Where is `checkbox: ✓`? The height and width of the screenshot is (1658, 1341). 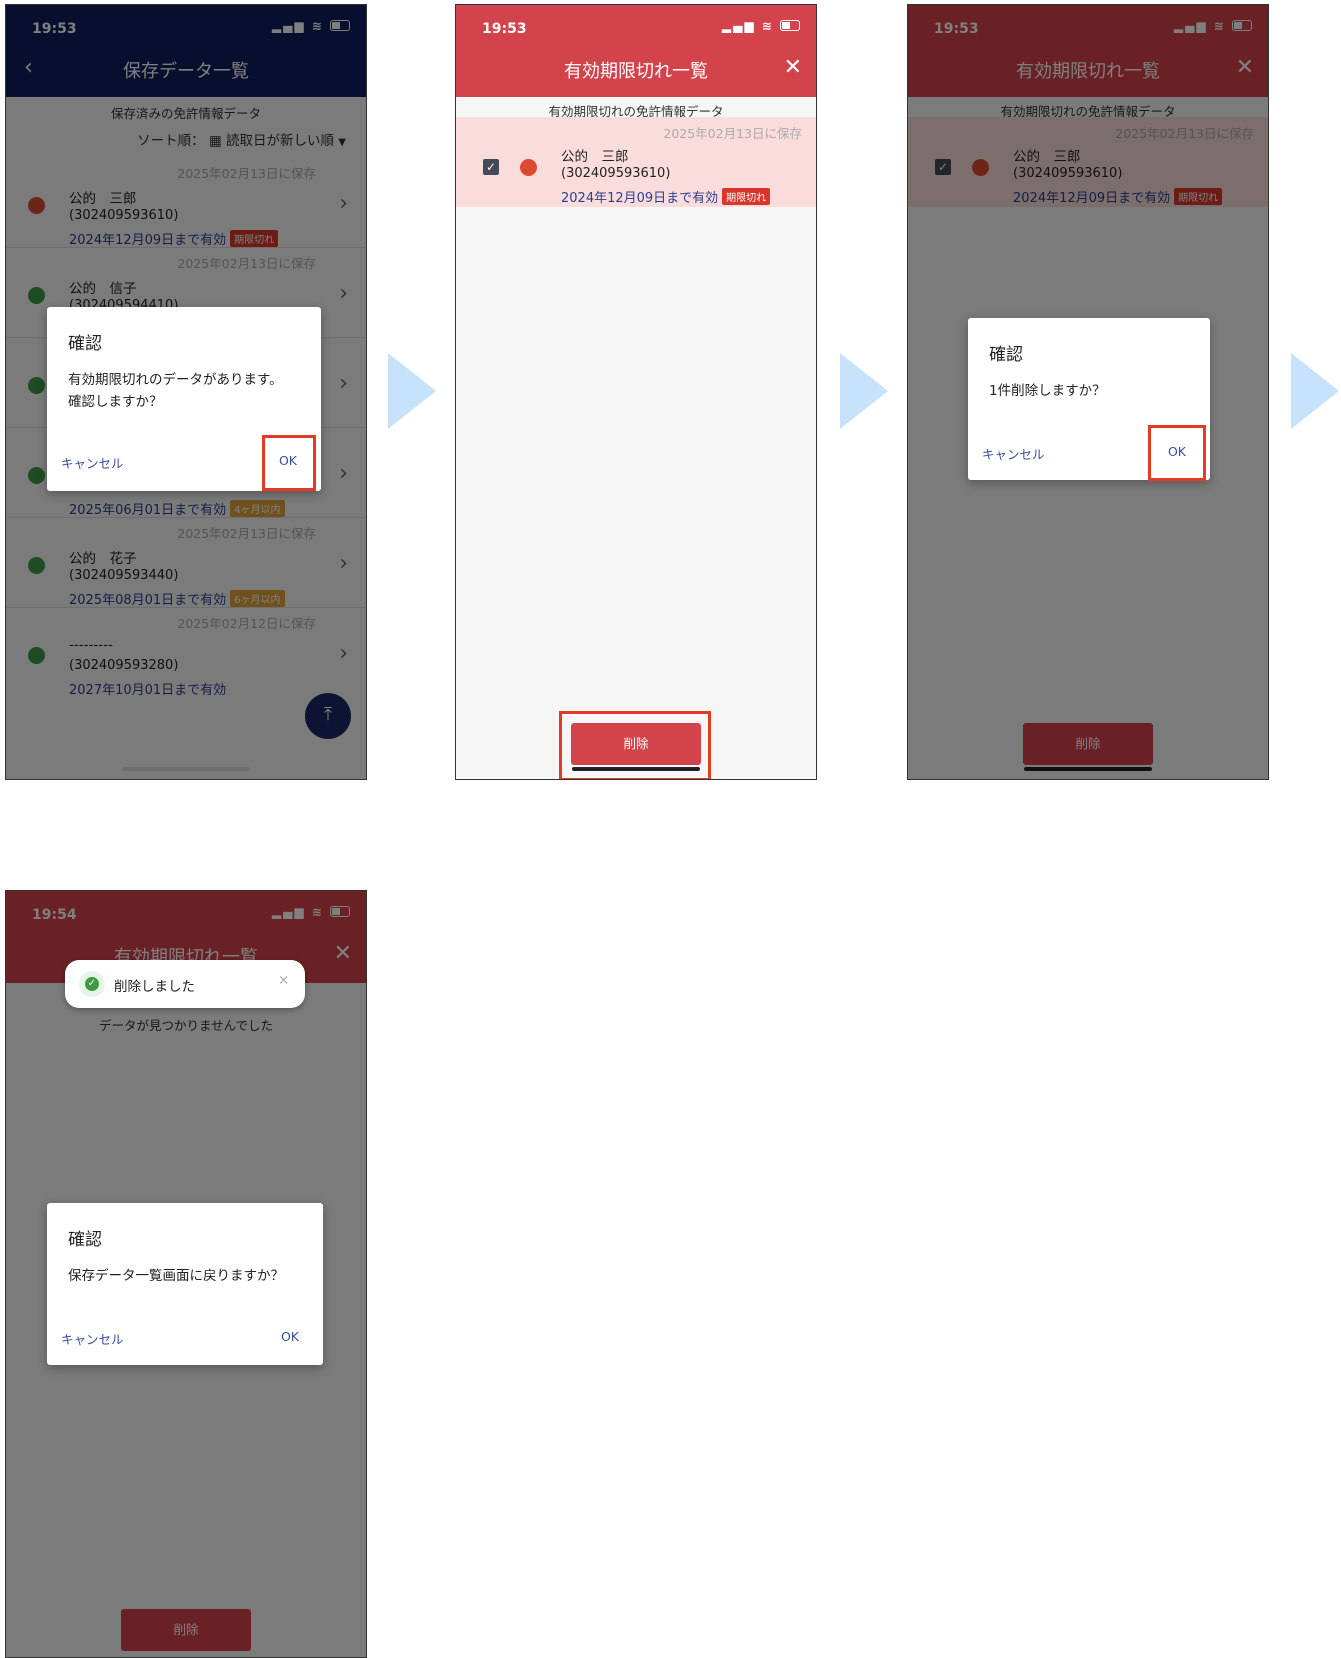
checkbox: ✓ is located at coordinates (491, 167).